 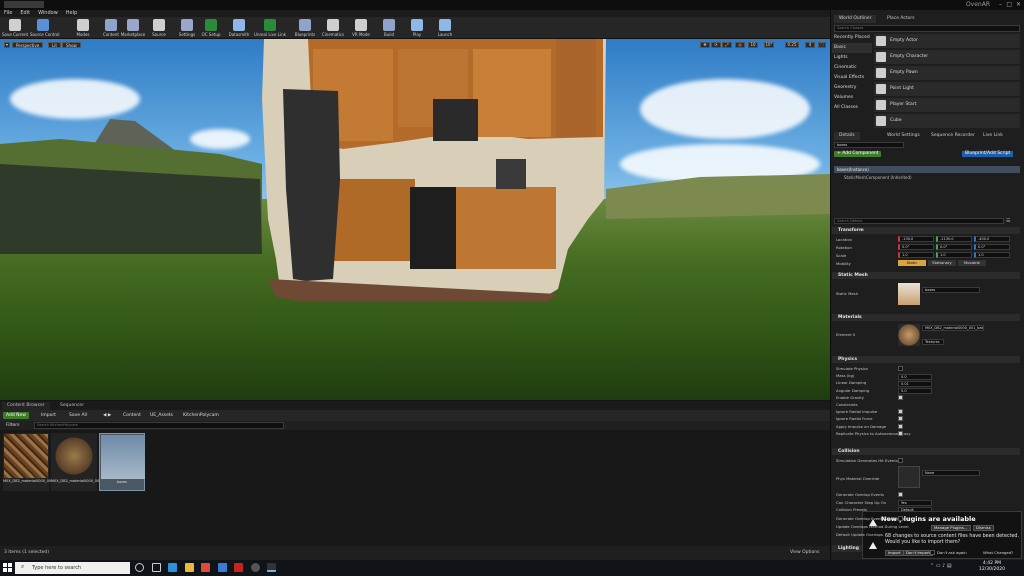 I want to click on camera-speed-value: 4, so click(x=810, y=45).